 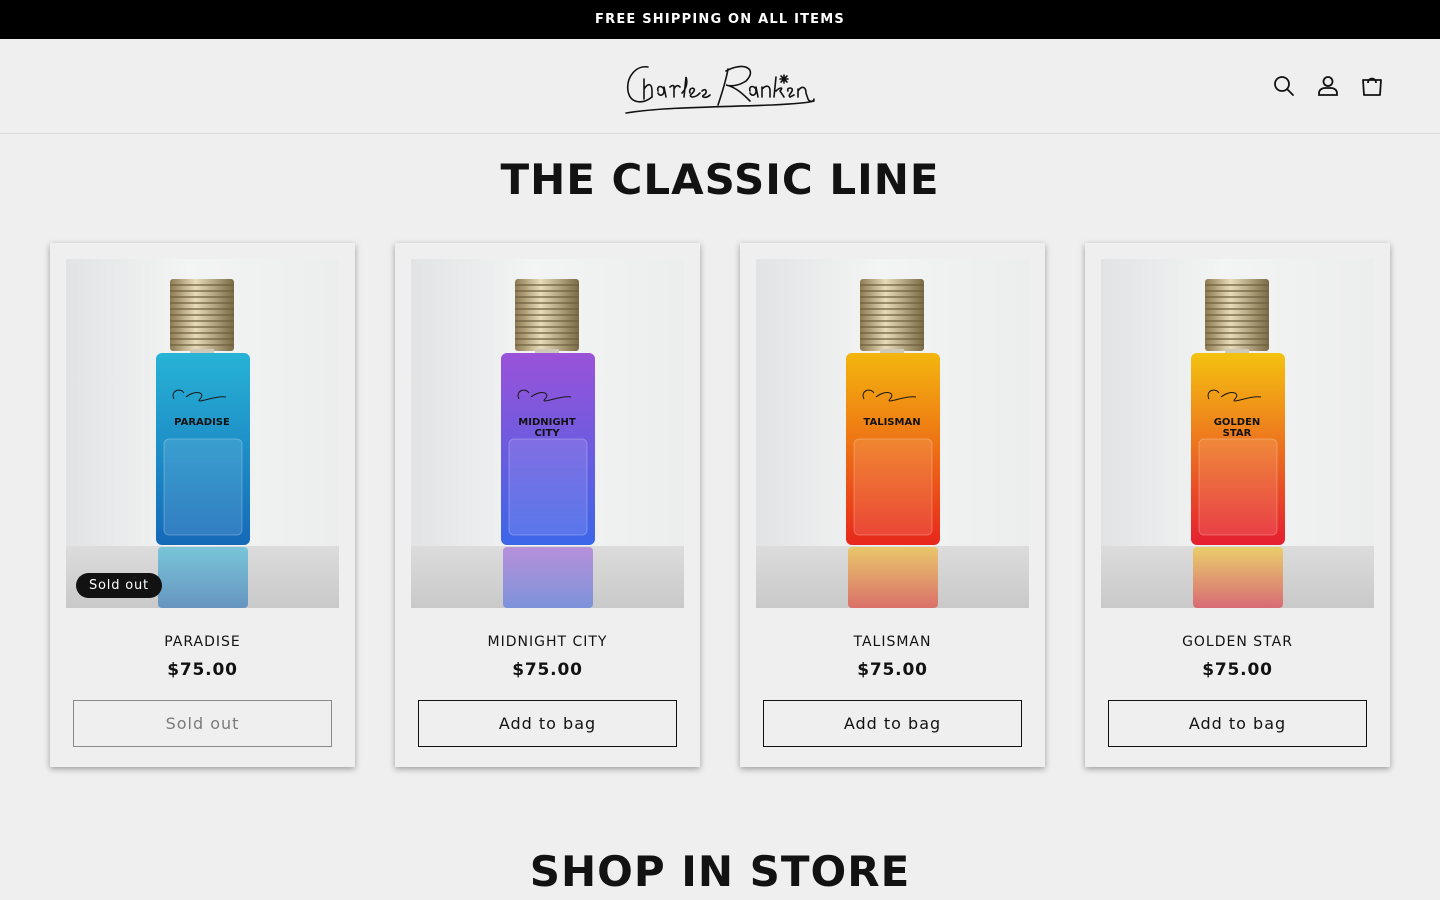 I want to click on product-image: MIDNIGHT CITY, so click(x=547, y=433).